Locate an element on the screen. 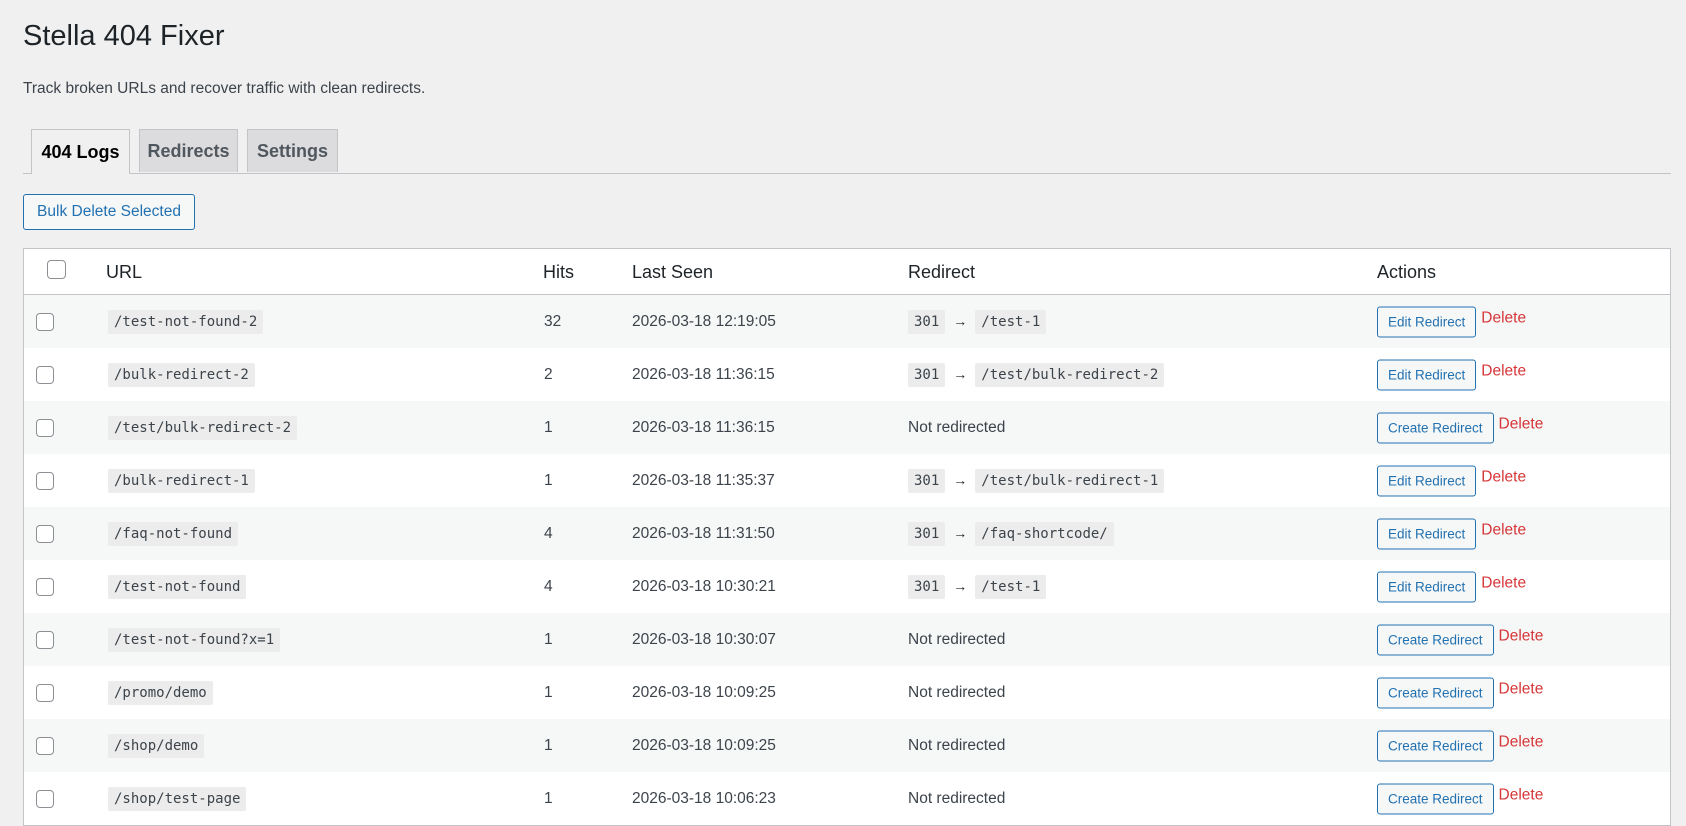 The width and height of the screenshot is (1686, 826). bulk-delete-button: Bulk Delete Selected is located at coordinates (109, 212).